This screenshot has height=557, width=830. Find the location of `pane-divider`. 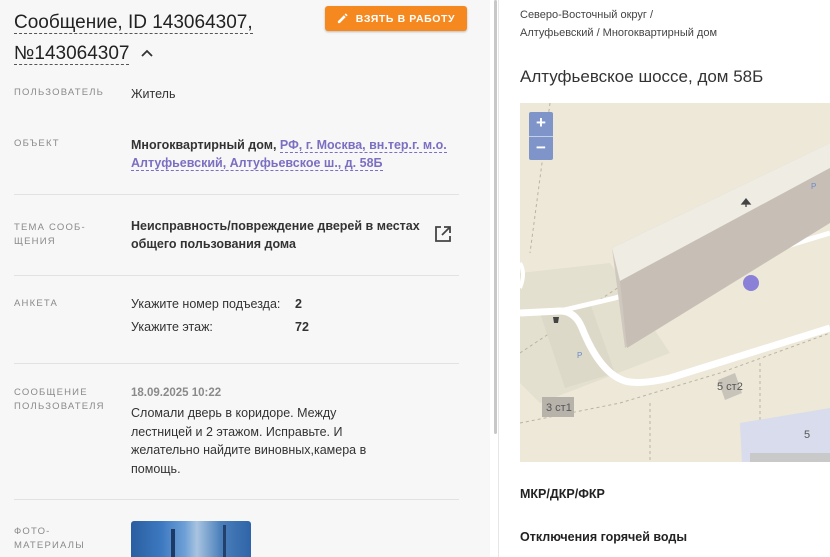

pane-divider is located at coordinates (498, 278).